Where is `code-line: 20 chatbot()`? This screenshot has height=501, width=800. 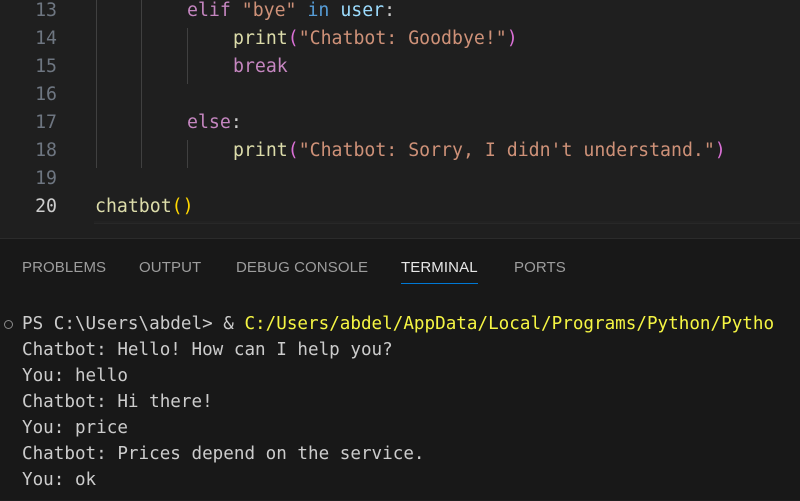 code-line: 20 chatbot() is located at coordinates (400, 207).